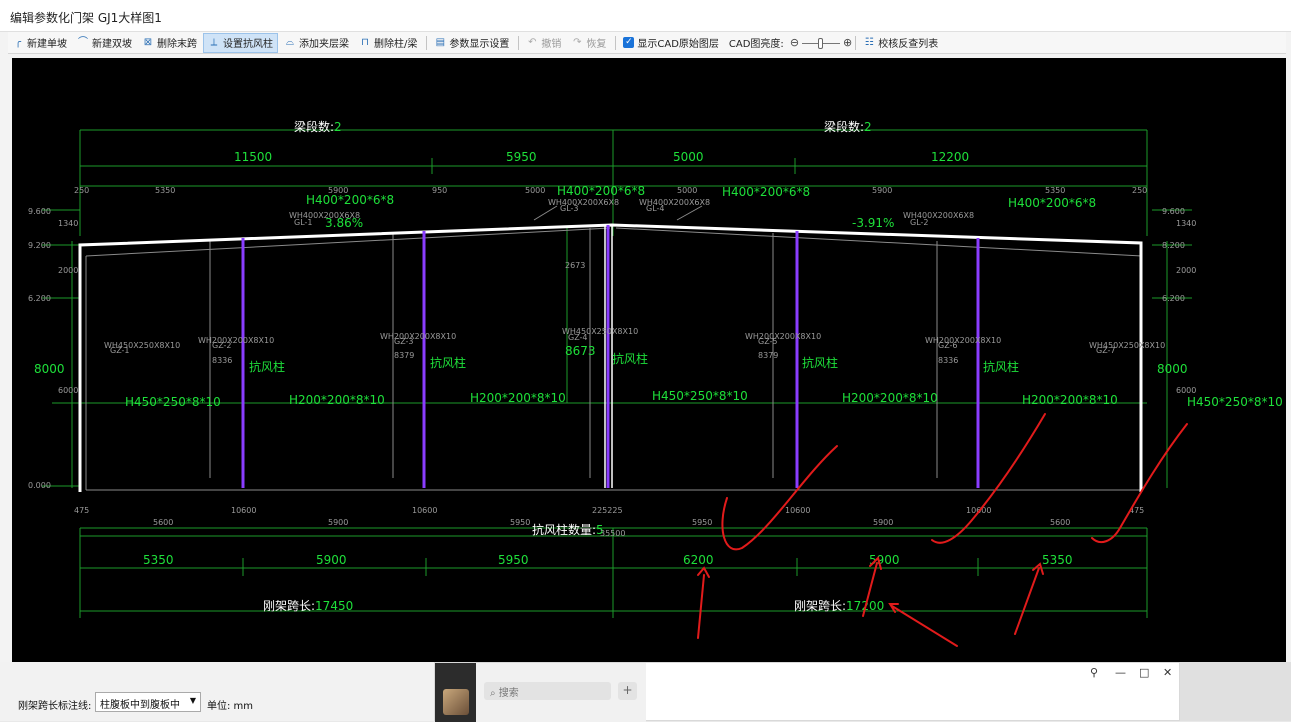 The height and width of the screenshot is (722, 1291). Describe the element at coordinates (702, 522) in the screenshot. I see `bottom-small-dim-8: 5950` at that location.